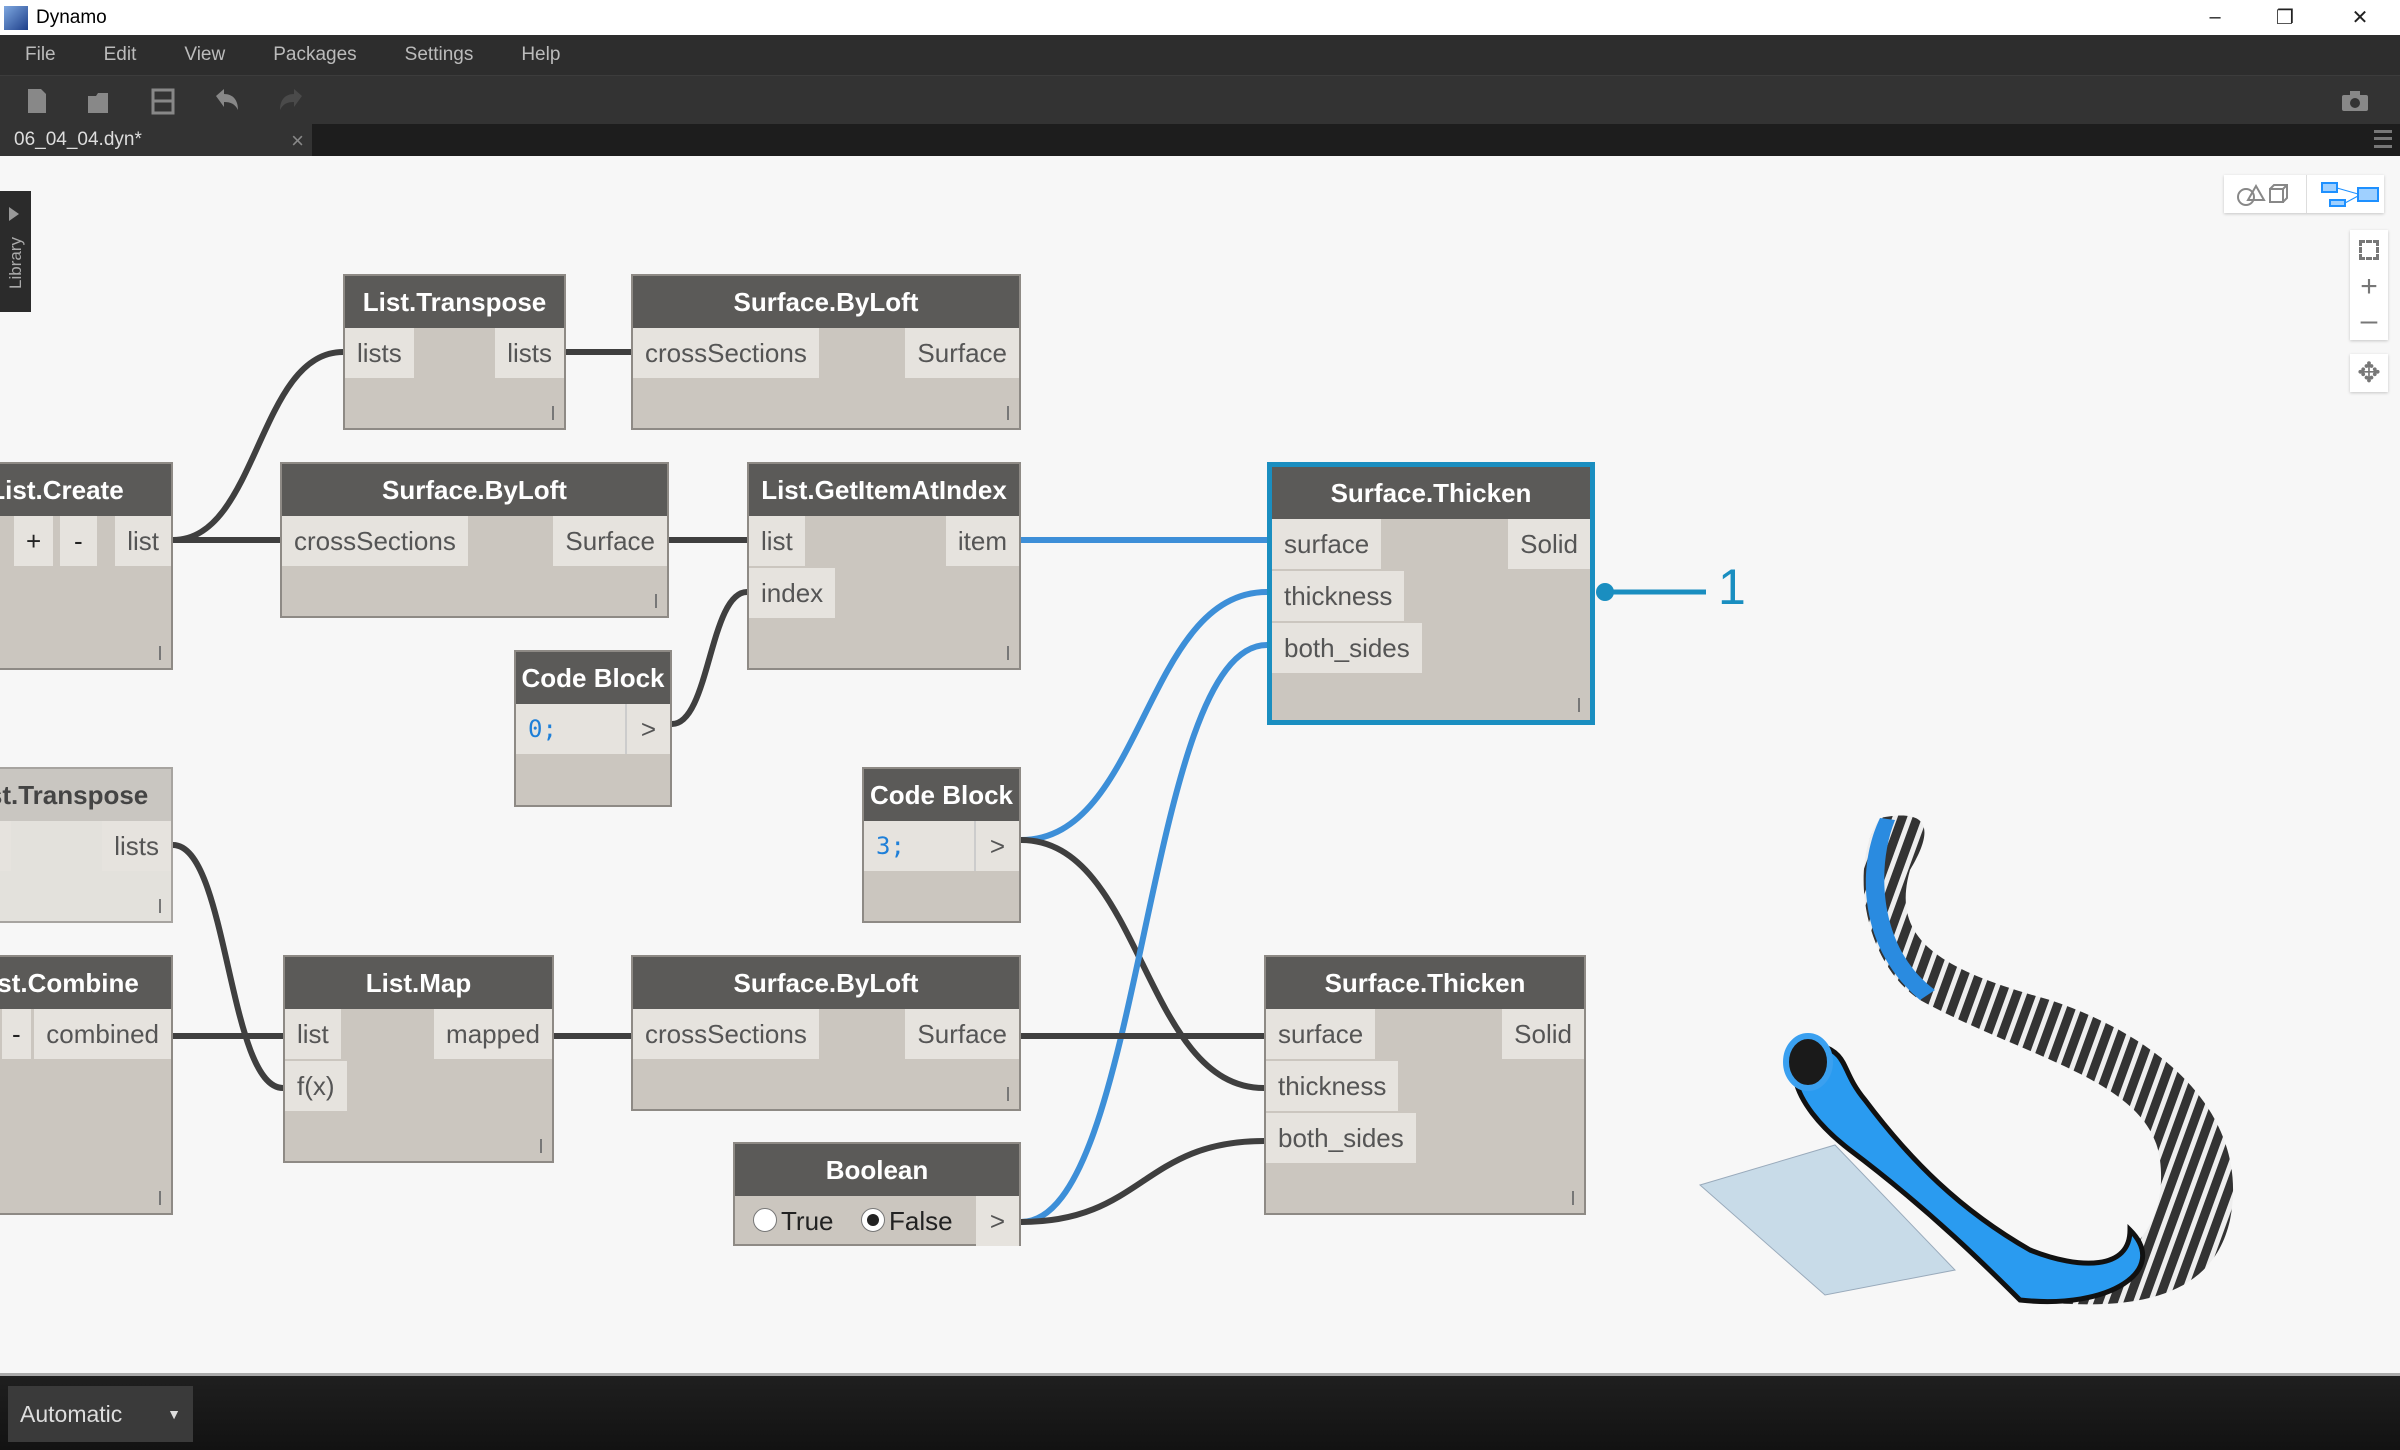  Describe the element at coordinates (71, 17) in the screenshot. I see `window-title: Dynamo` at that location.